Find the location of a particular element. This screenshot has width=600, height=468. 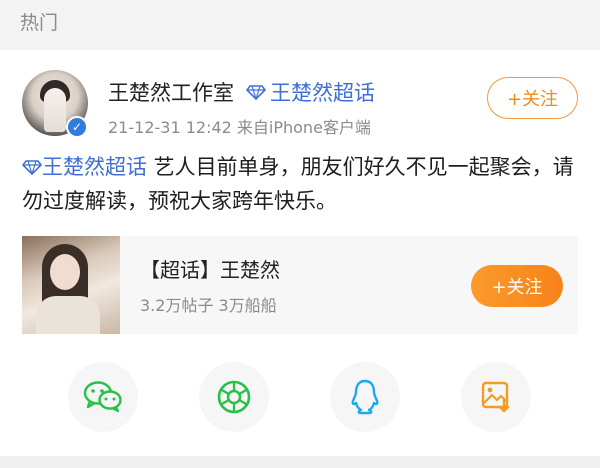

section-header: 热门 is located at coordinates (300, 25).